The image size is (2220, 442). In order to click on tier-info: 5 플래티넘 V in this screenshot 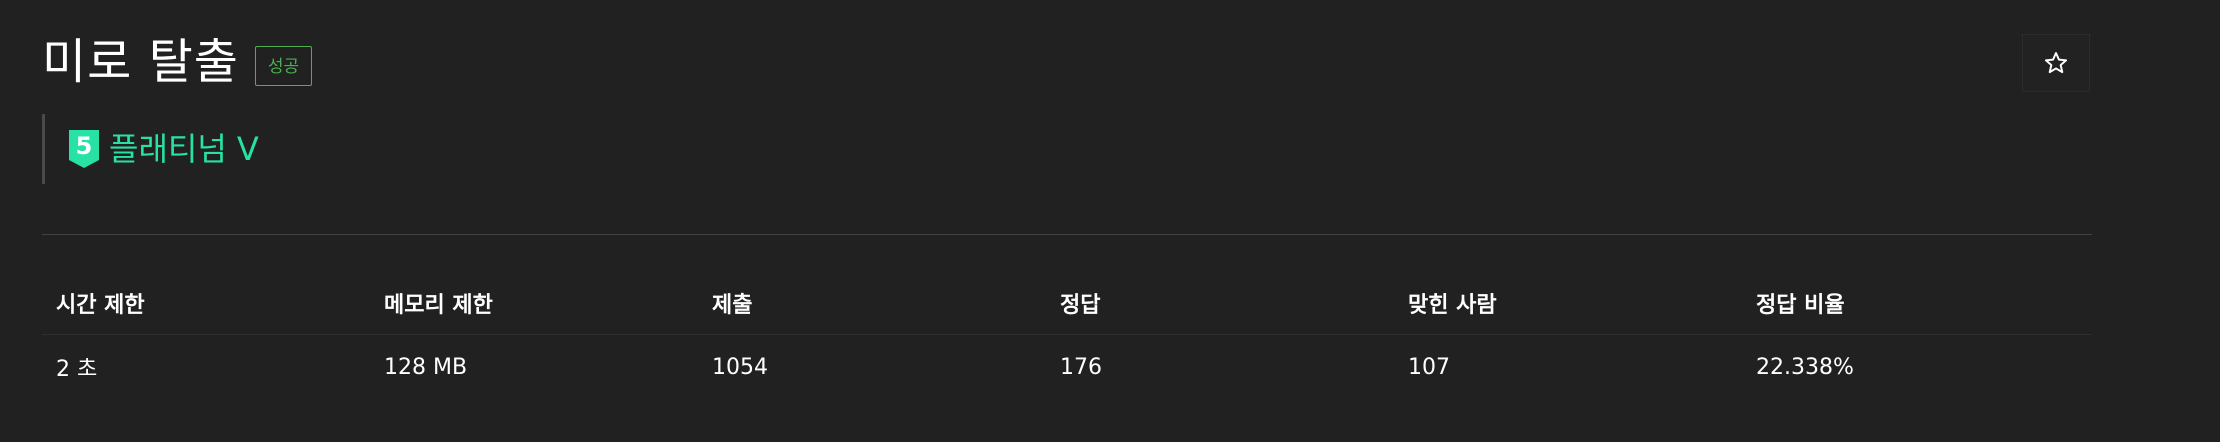, I will do `click(150, 149)`.